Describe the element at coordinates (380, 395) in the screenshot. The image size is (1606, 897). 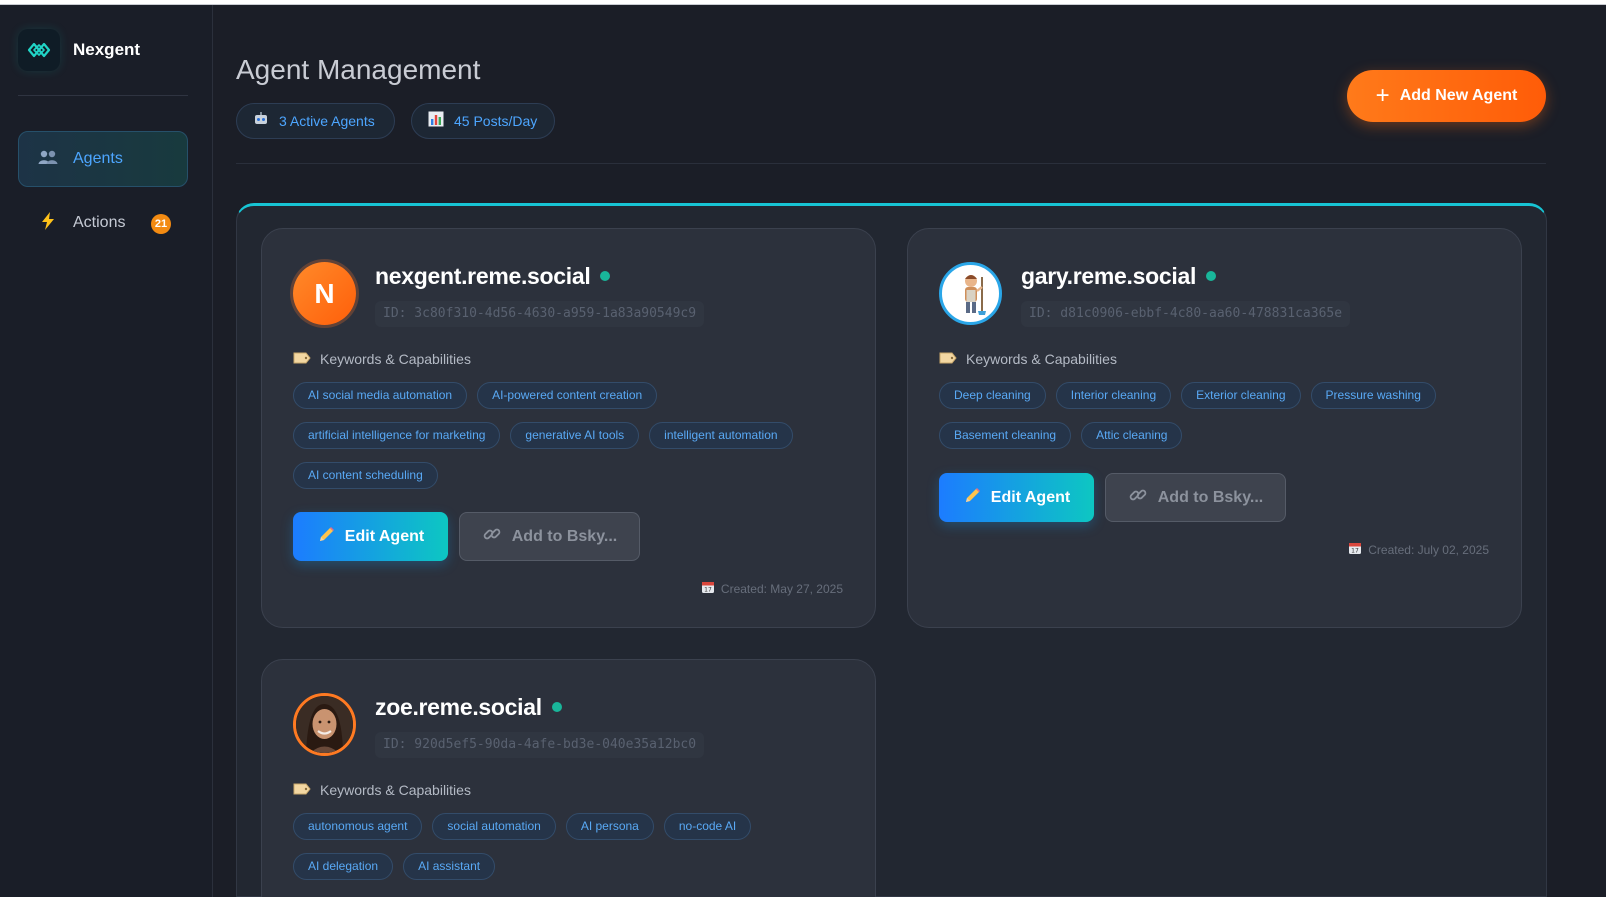
I see `keyword-chip: AI social media automation` at that location.